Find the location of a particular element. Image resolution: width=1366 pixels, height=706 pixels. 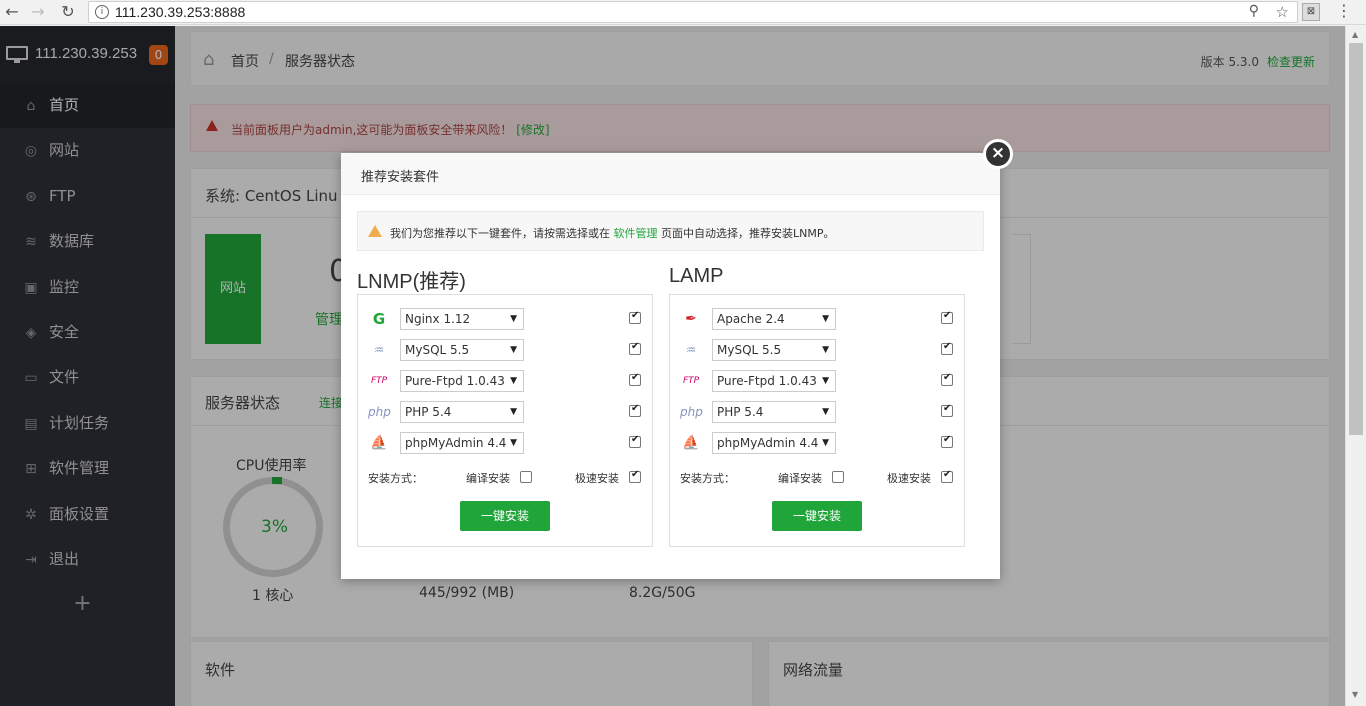

lnmp-row-mysql: ♒ MySQL 5.5 ▼ is located at coordinates (505, 350).